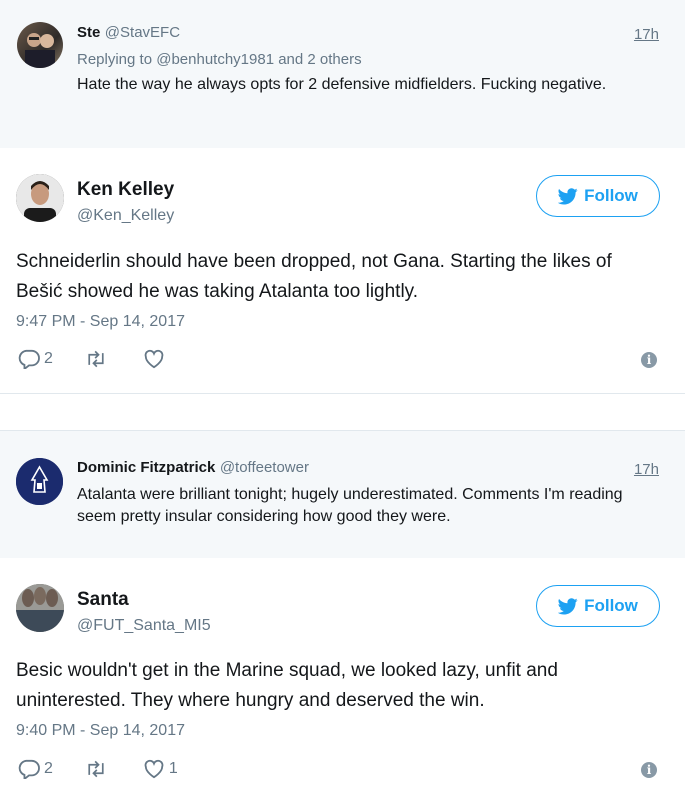 This screenshot has height=799, width=685. What do you see at coordinates (342, 393) in the screenshot?
I see `divider` at bounding box center [342, 393].